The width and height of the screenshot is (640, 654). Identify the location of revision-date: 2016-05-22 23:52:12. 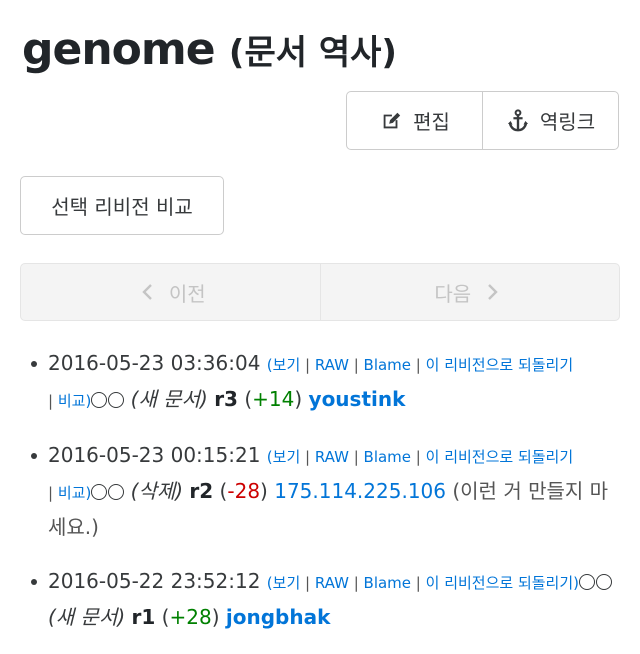
(154, 581).